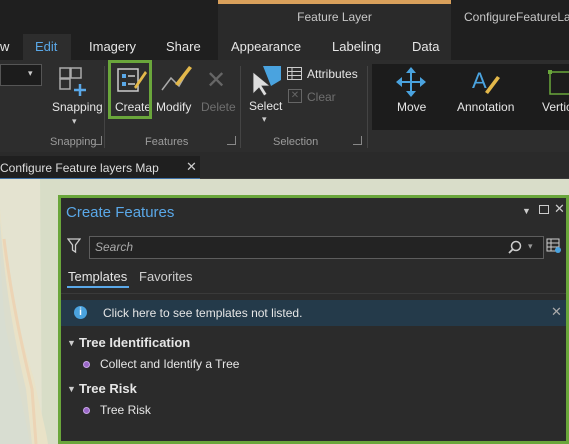 The width and height of the screenshot is (569, 444). Describe the element at coordinates (97, 276) in the screenshot. I see `tab-templates: Templates` at that location.